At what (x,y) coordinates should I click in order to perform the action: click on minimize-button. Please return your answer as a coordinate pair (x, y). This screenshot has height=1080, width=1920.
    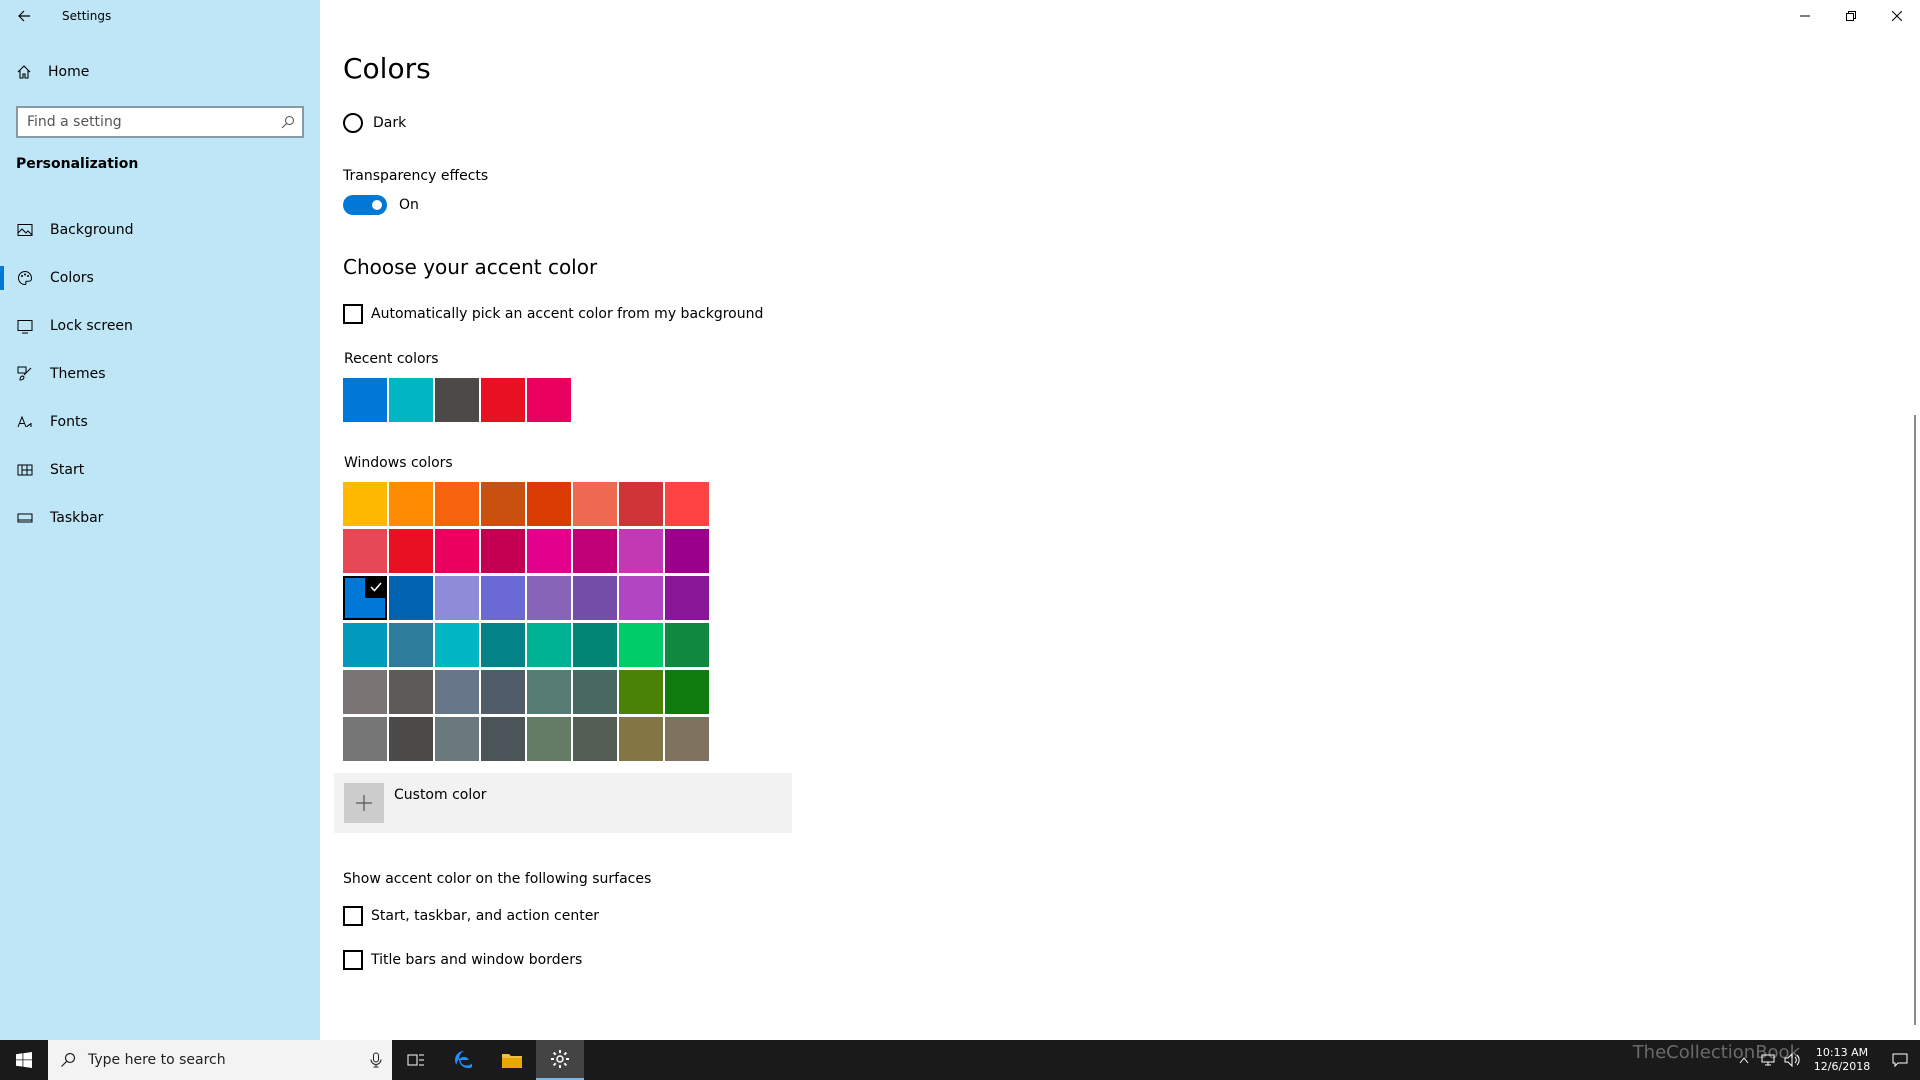
    Looking at the image, I should click on (1805, 16).